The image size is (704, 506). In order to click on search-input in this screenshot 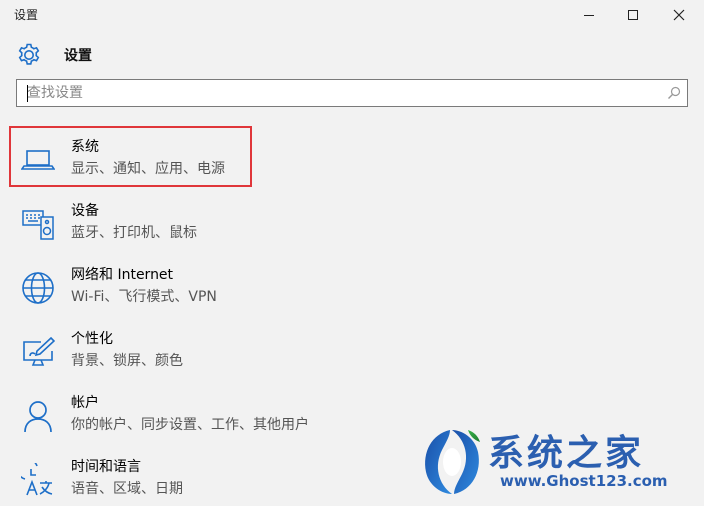, I will do `click(337, 93)`.